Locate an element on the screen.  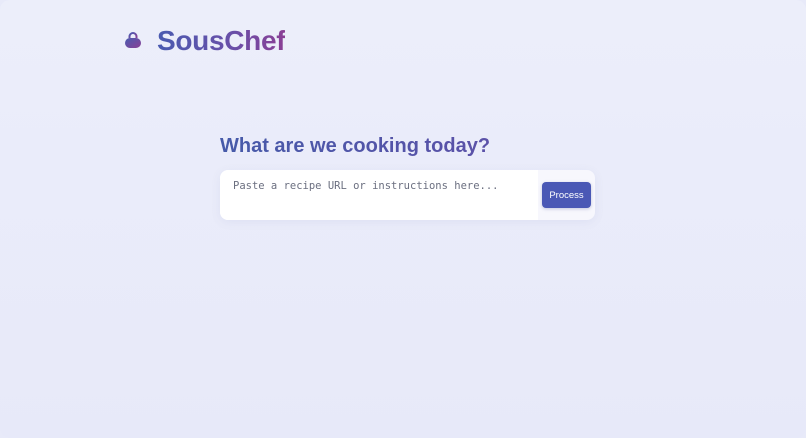
recipe-input-card: Process is located at coordinates (407, 195).